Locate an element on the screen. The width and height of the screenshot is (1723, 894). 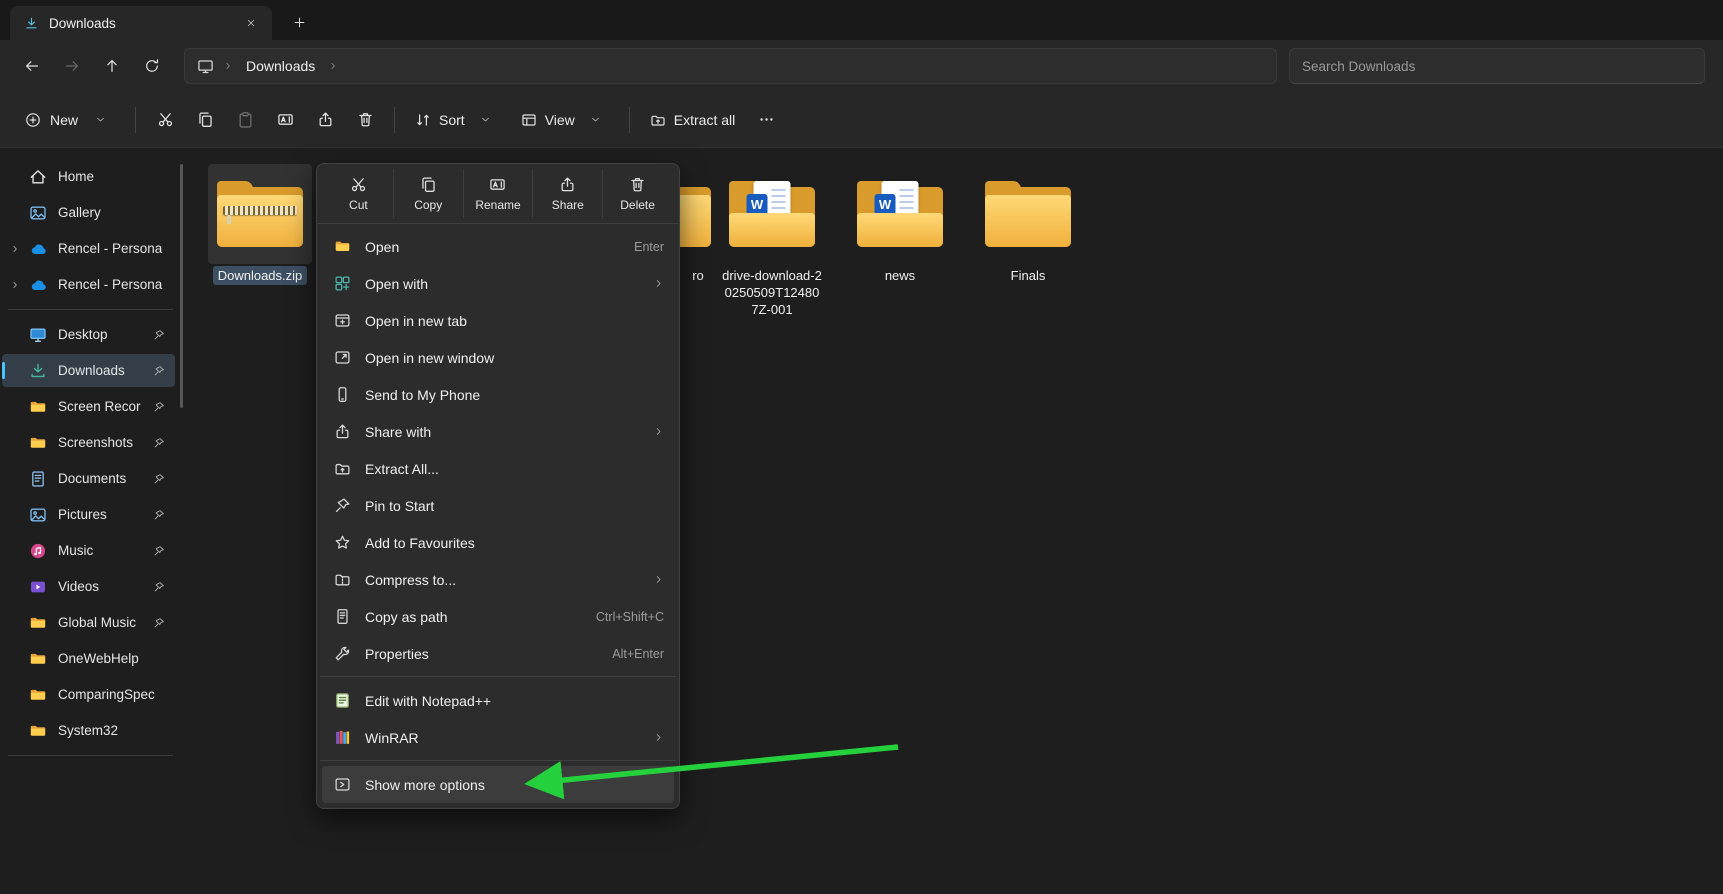
context-quick-rename: Rename is located at coordinates (497, 193).